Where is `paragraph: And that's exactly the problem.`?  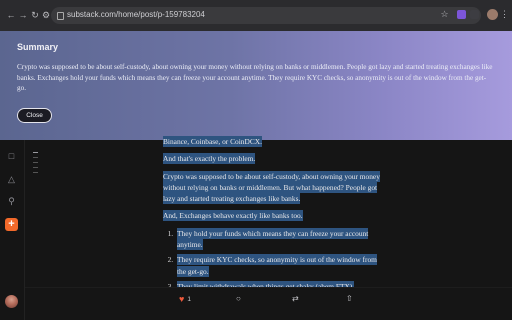
paragraph: And that's exactly the problem. is located at coordinates (209, 159).